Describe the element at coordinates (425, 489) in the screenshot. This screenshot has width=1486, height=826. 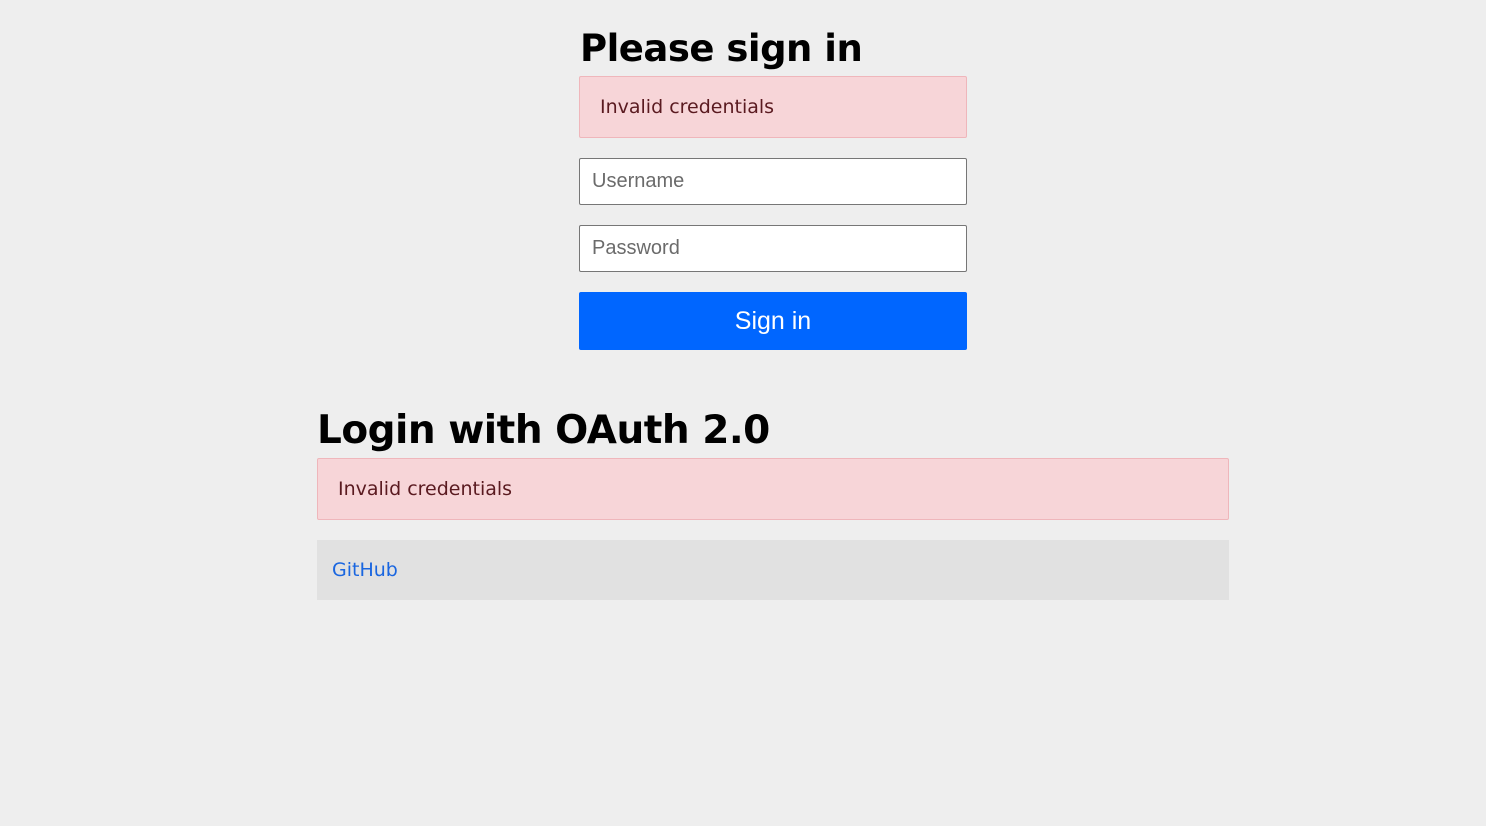
I see `oauth-error-text: Invalid credentials` at that location.